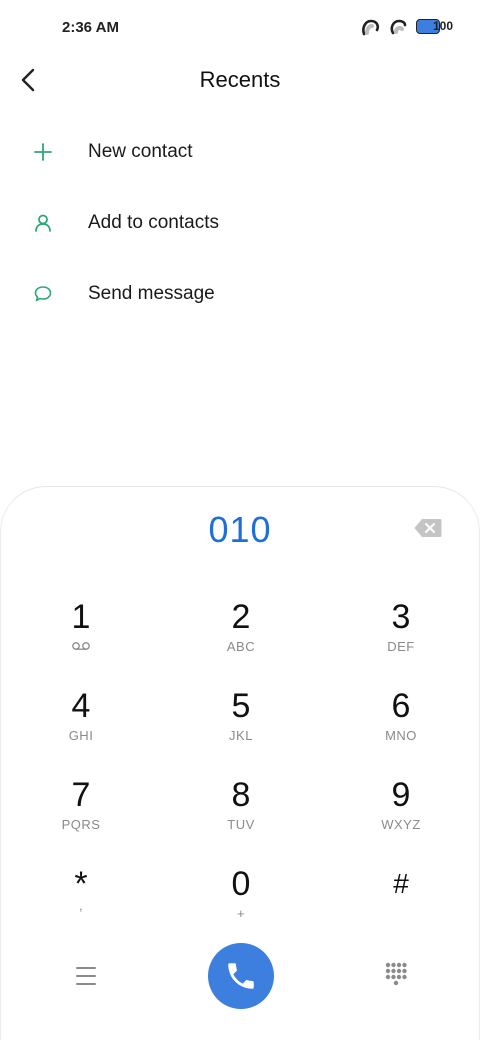 Image resolution: width=480 pixels, height=1040 pixels. What do you see at coordinates (401, 883) in the screenshot?
I see `key-digit: #` at bounding box center [401, 883].